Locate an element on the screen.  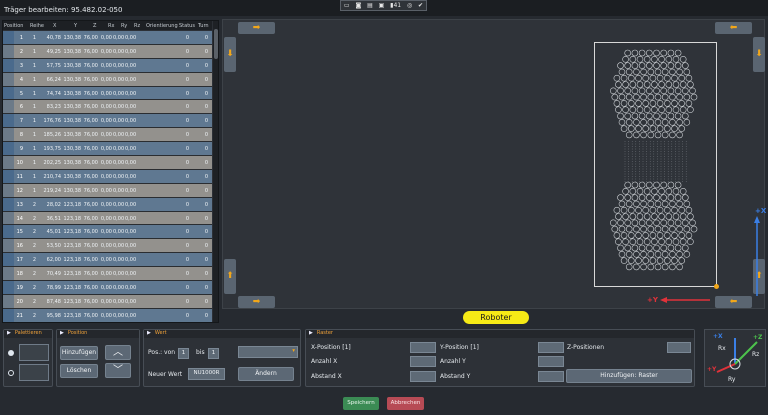
cancel-button: Abbrechen is located at coordinates (405, 403).